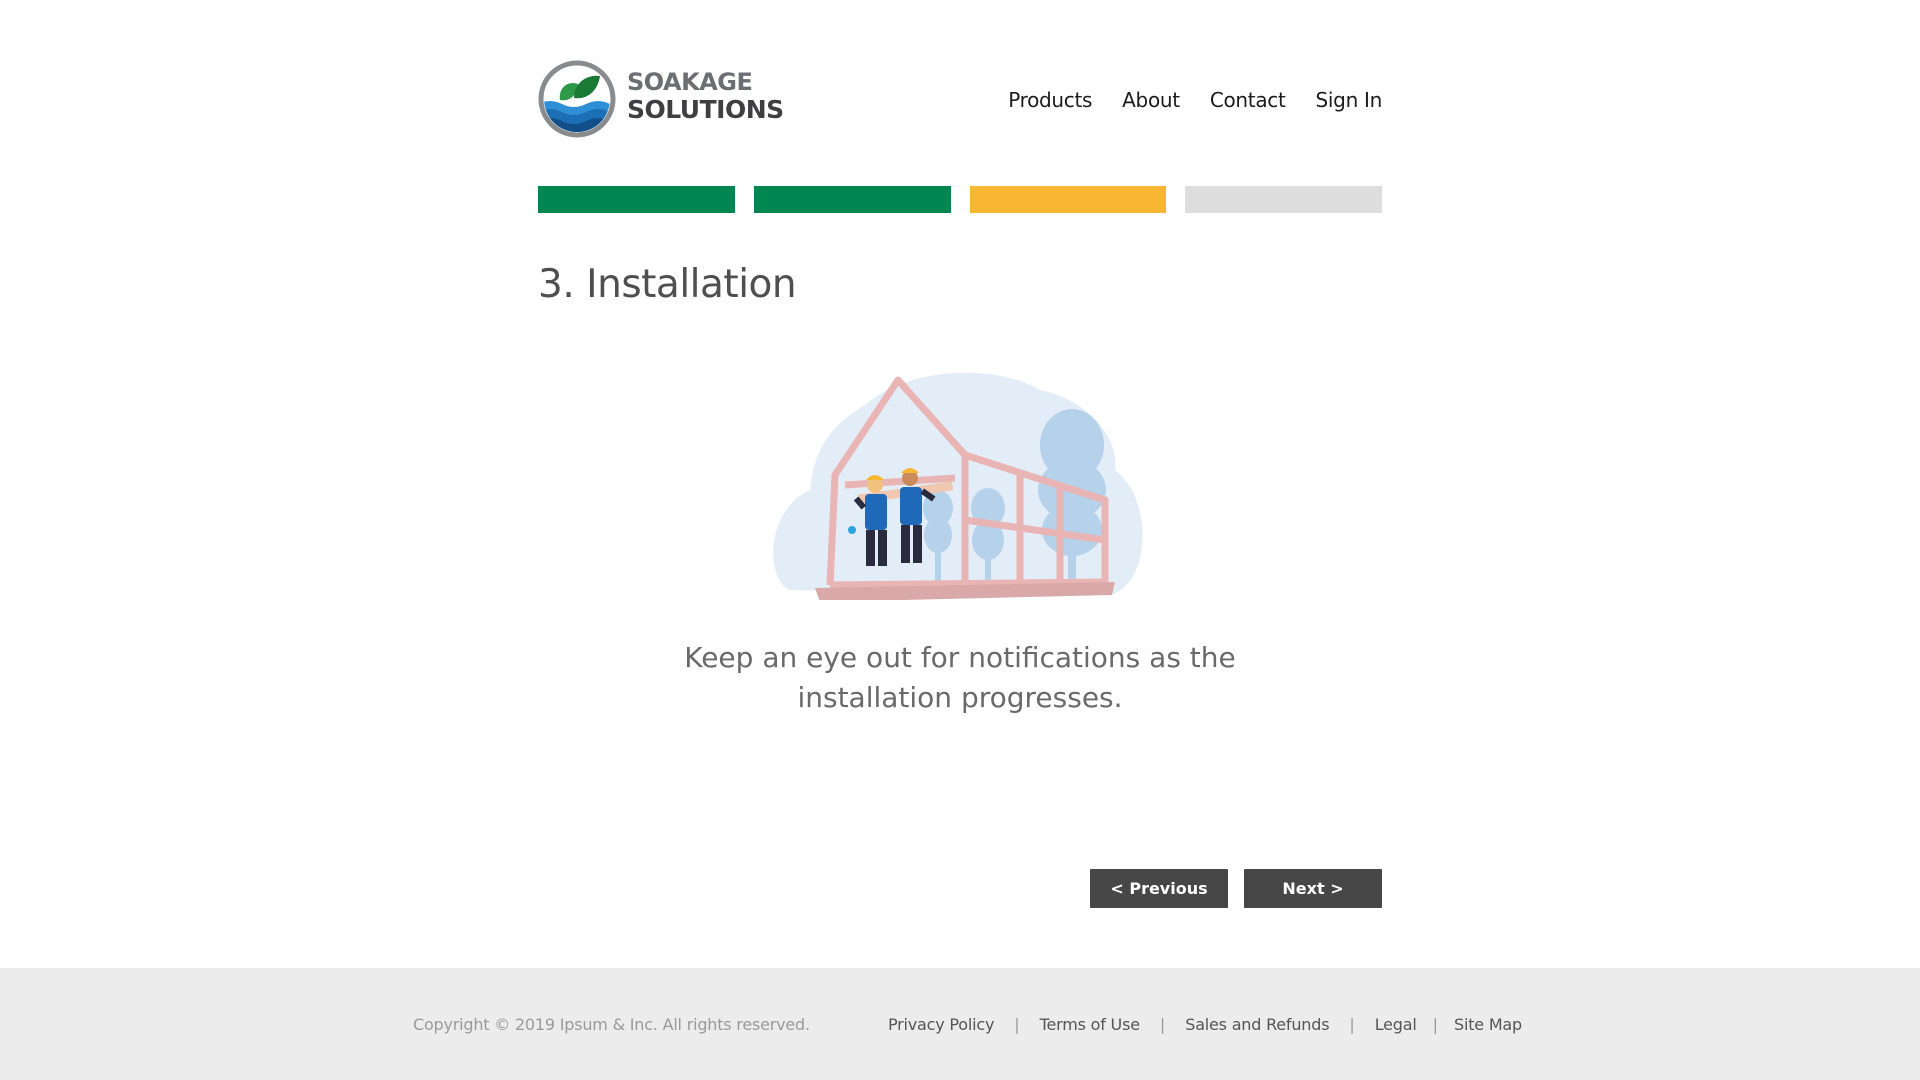 The height and width of the screenshot is (1080, 1920). What do you see at coordinates (690, 82) in the screenshot?
I see `brand-line-1: SOAKAGE` at bounding box center [690, 82].